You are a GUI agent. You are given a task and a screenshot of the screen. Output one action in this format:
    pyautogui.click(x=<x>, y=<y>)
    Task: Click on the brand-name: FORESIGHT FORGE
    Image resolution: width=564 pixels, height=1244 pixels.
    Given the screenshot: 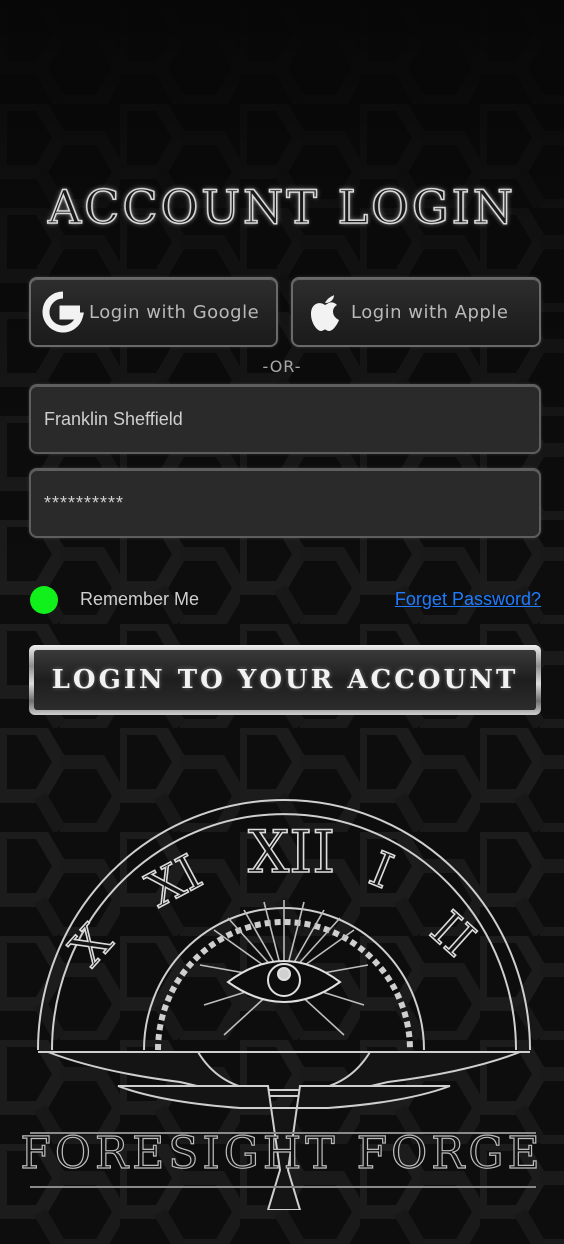 What is the action you would take?
    pyautogui.click(x=282, y=1153)
    